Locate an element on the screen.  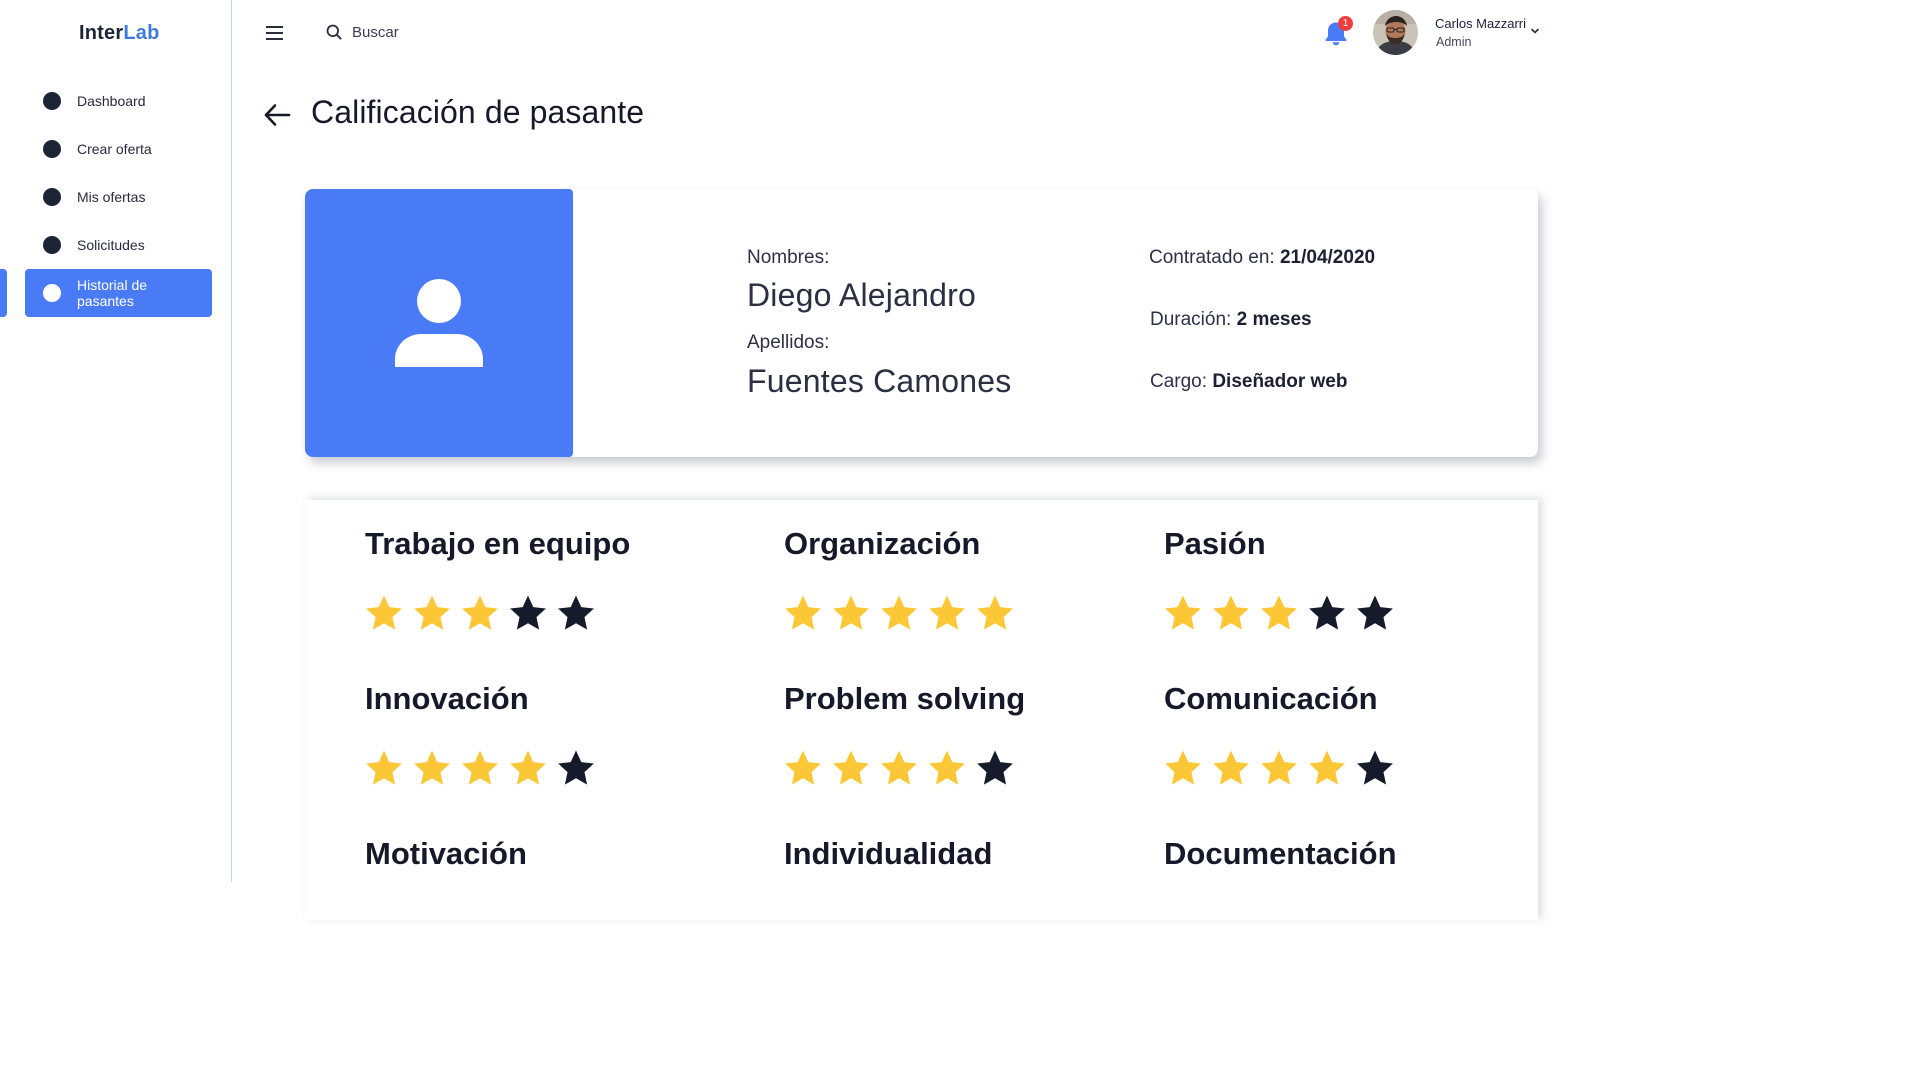
search-input is located at coordinates (472, 32).